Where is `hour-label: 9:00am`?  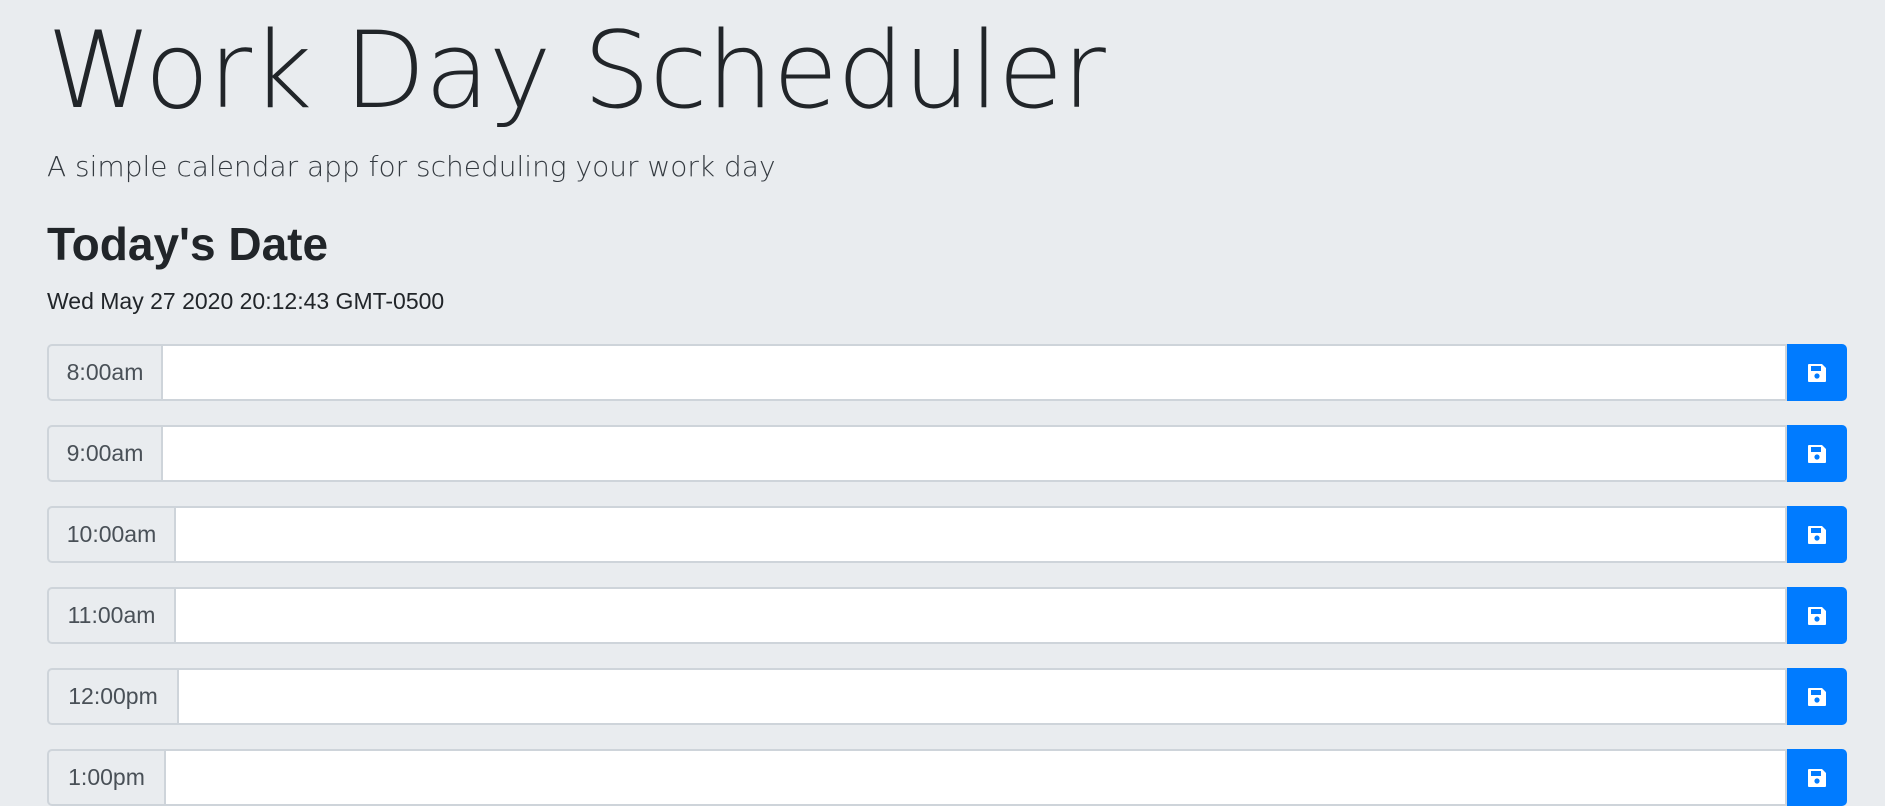 hour-label: 9:00am is located at coordinates (104, 453).